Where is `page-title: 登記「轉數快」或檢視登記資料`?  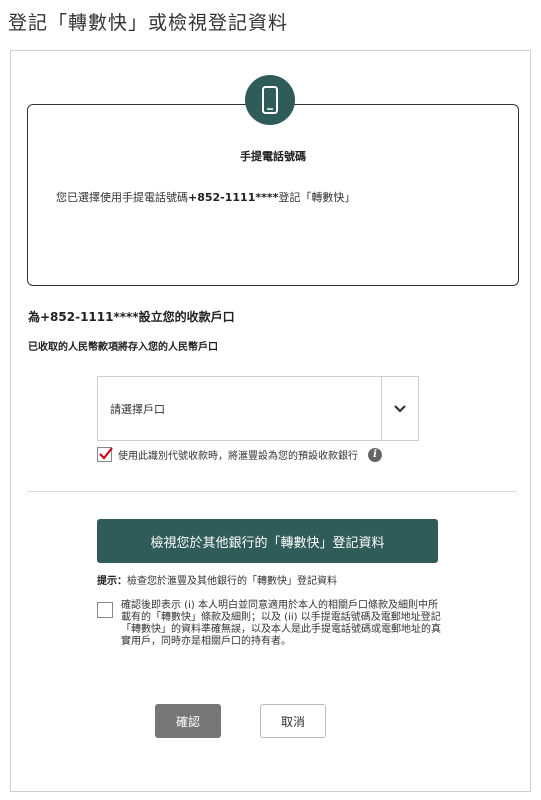 page-title: 登記「轉數快」或檢視登記資料 is located at coordinates (148, 23).